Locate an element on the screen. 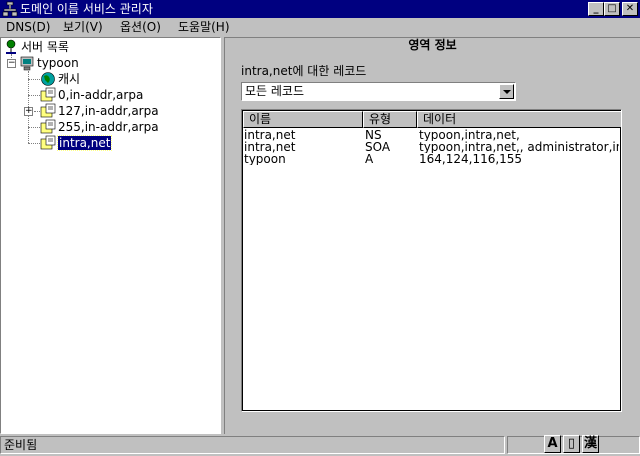 This screenshot has width=640, height=456. tree-item-zone-255: 255,in-addr,arpa is located at coordinates (125, 127).